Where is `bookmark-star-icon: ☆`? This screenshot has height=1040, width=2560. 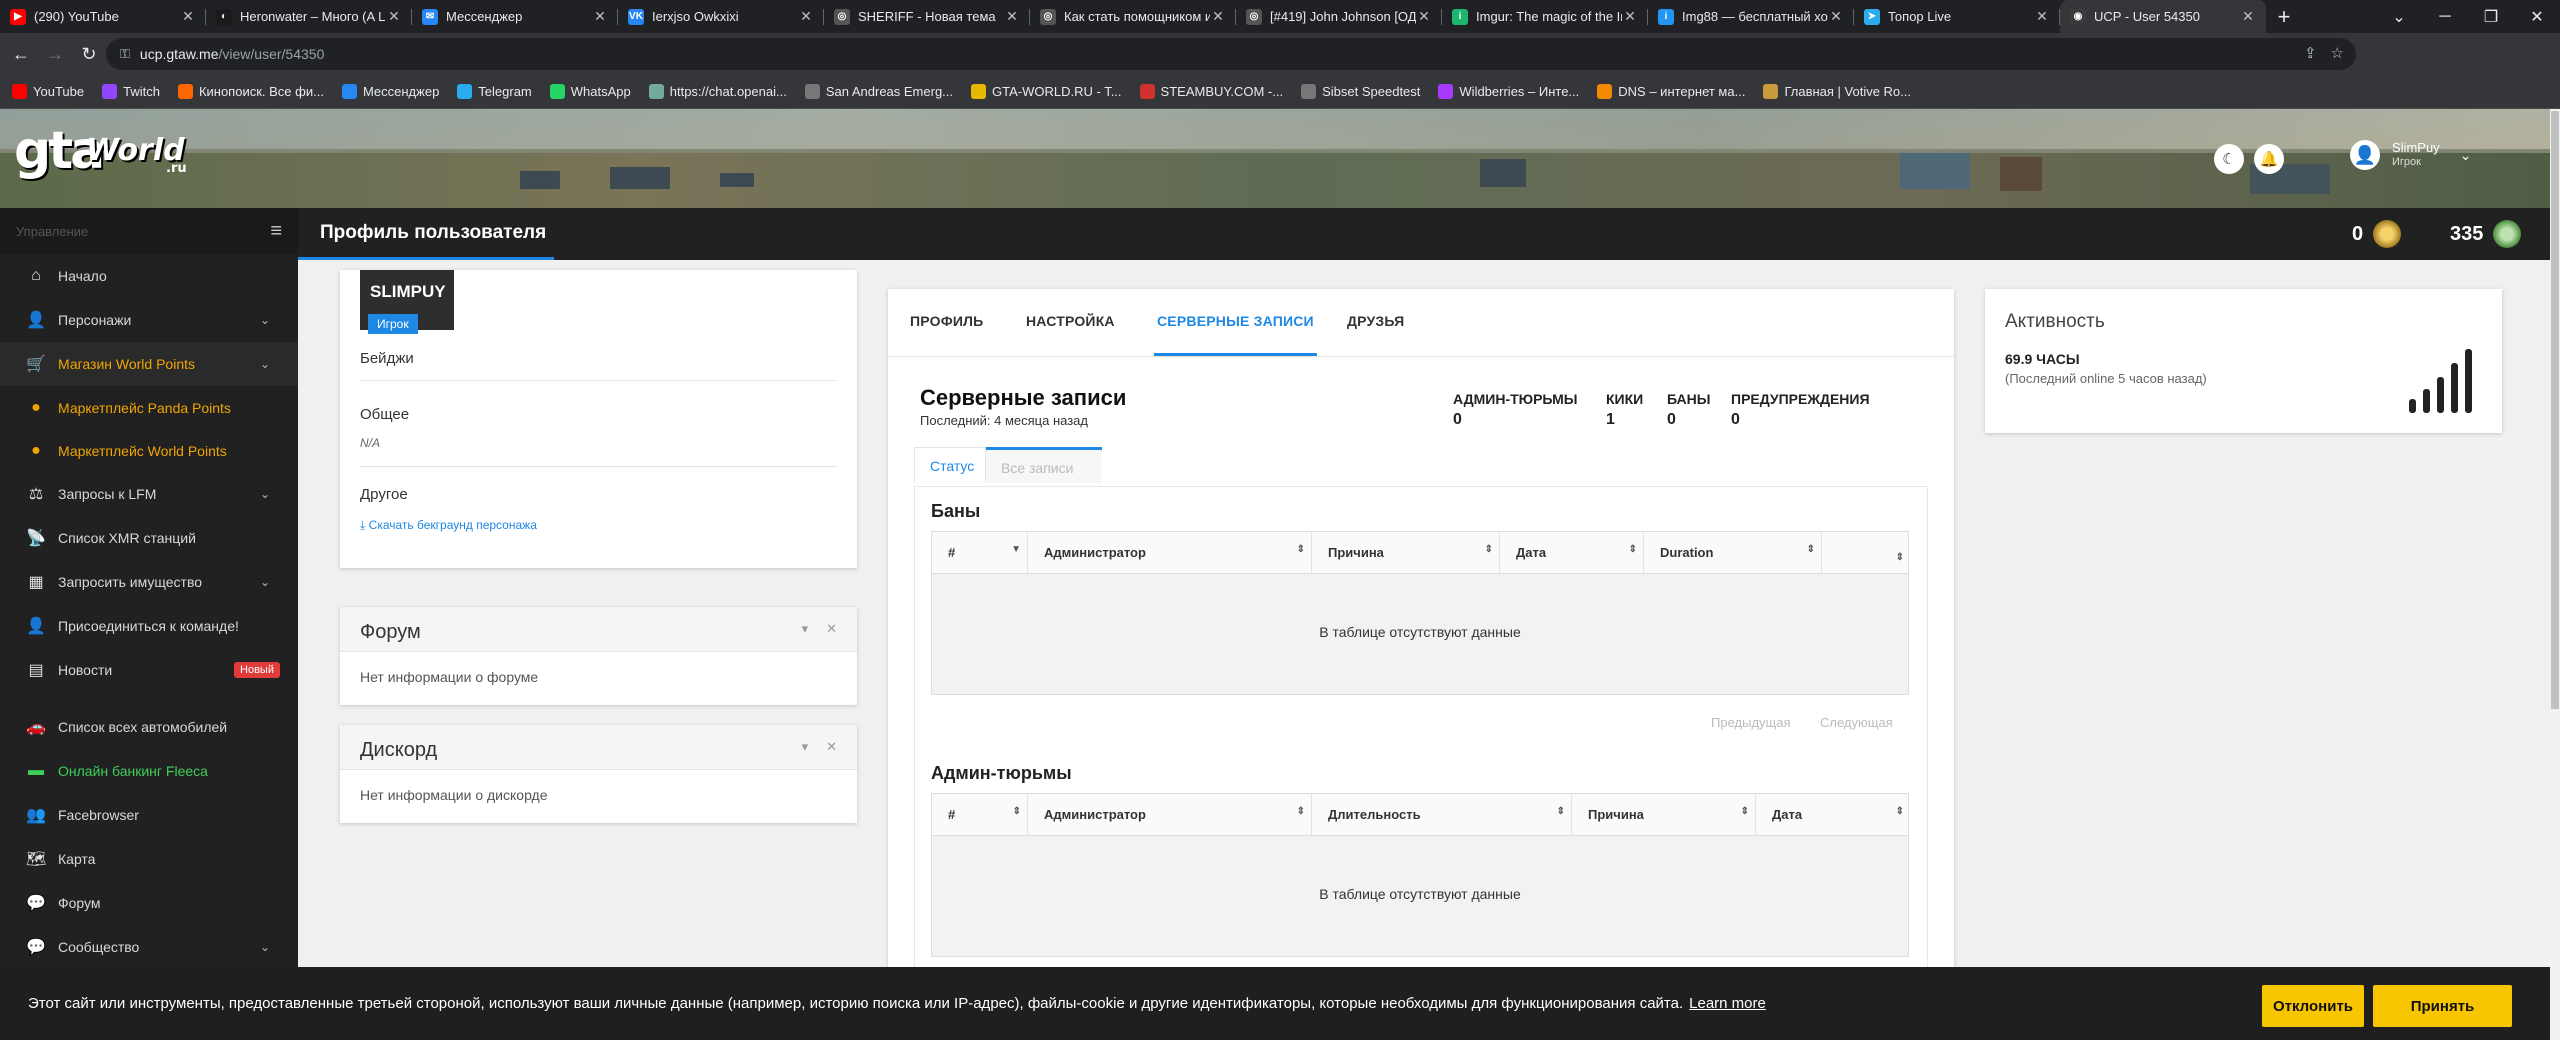 bookmark-star-icon: ☆ is located at coordinates (2337, 53).